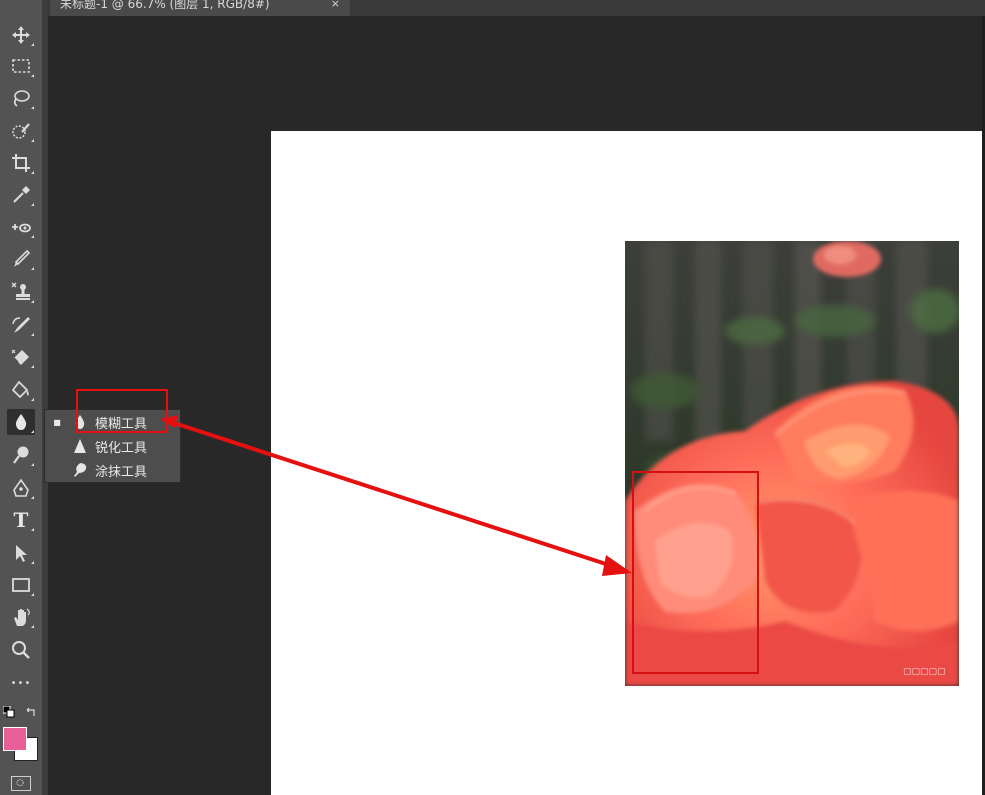  I want to click on move-tool, so click(21, 35).